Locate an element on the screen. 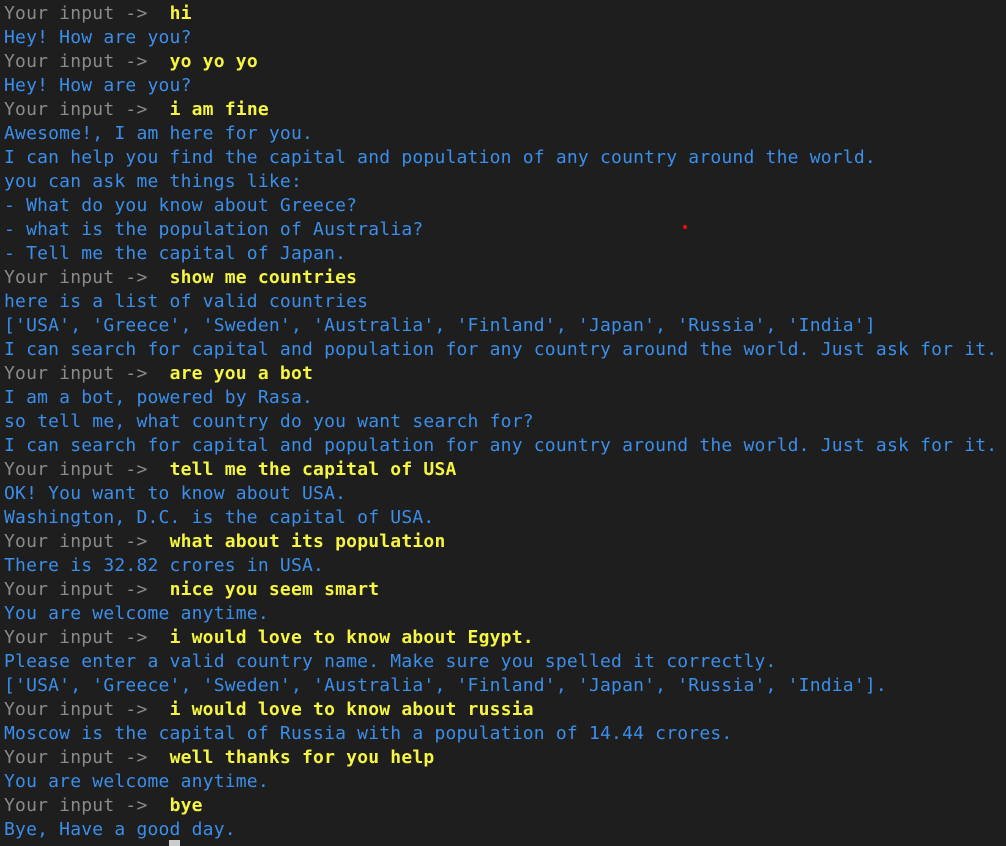 This screenshot has height=846, width=1006. text-cursor is located at coordinates (174, 843).